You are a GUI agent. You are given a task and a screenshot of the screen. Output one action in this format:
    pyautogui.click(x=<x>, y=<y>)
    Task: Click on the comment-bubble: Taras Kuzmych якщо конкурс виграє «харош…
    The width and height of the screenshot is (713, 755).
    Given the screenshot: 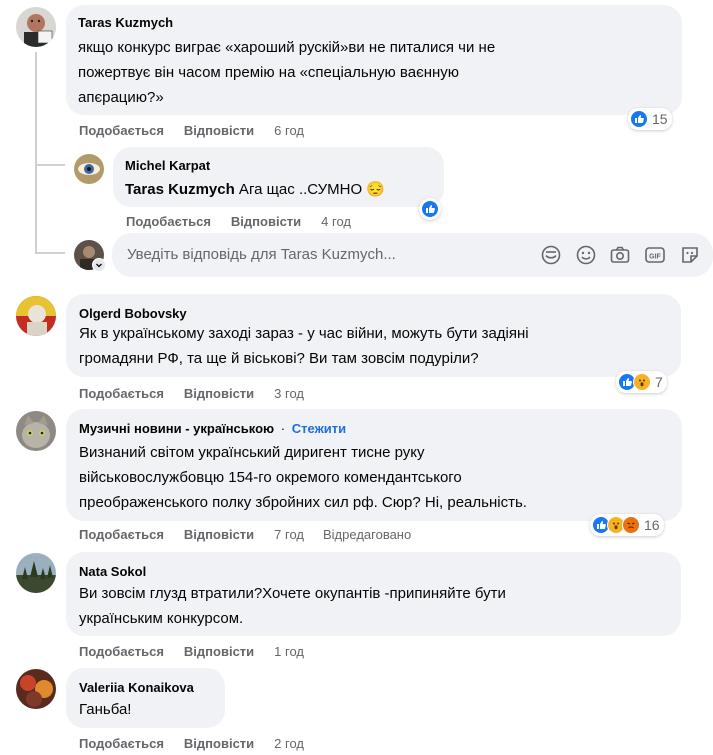 What is the action you would take?
    pyautogui.click(x=374, y=60)
    